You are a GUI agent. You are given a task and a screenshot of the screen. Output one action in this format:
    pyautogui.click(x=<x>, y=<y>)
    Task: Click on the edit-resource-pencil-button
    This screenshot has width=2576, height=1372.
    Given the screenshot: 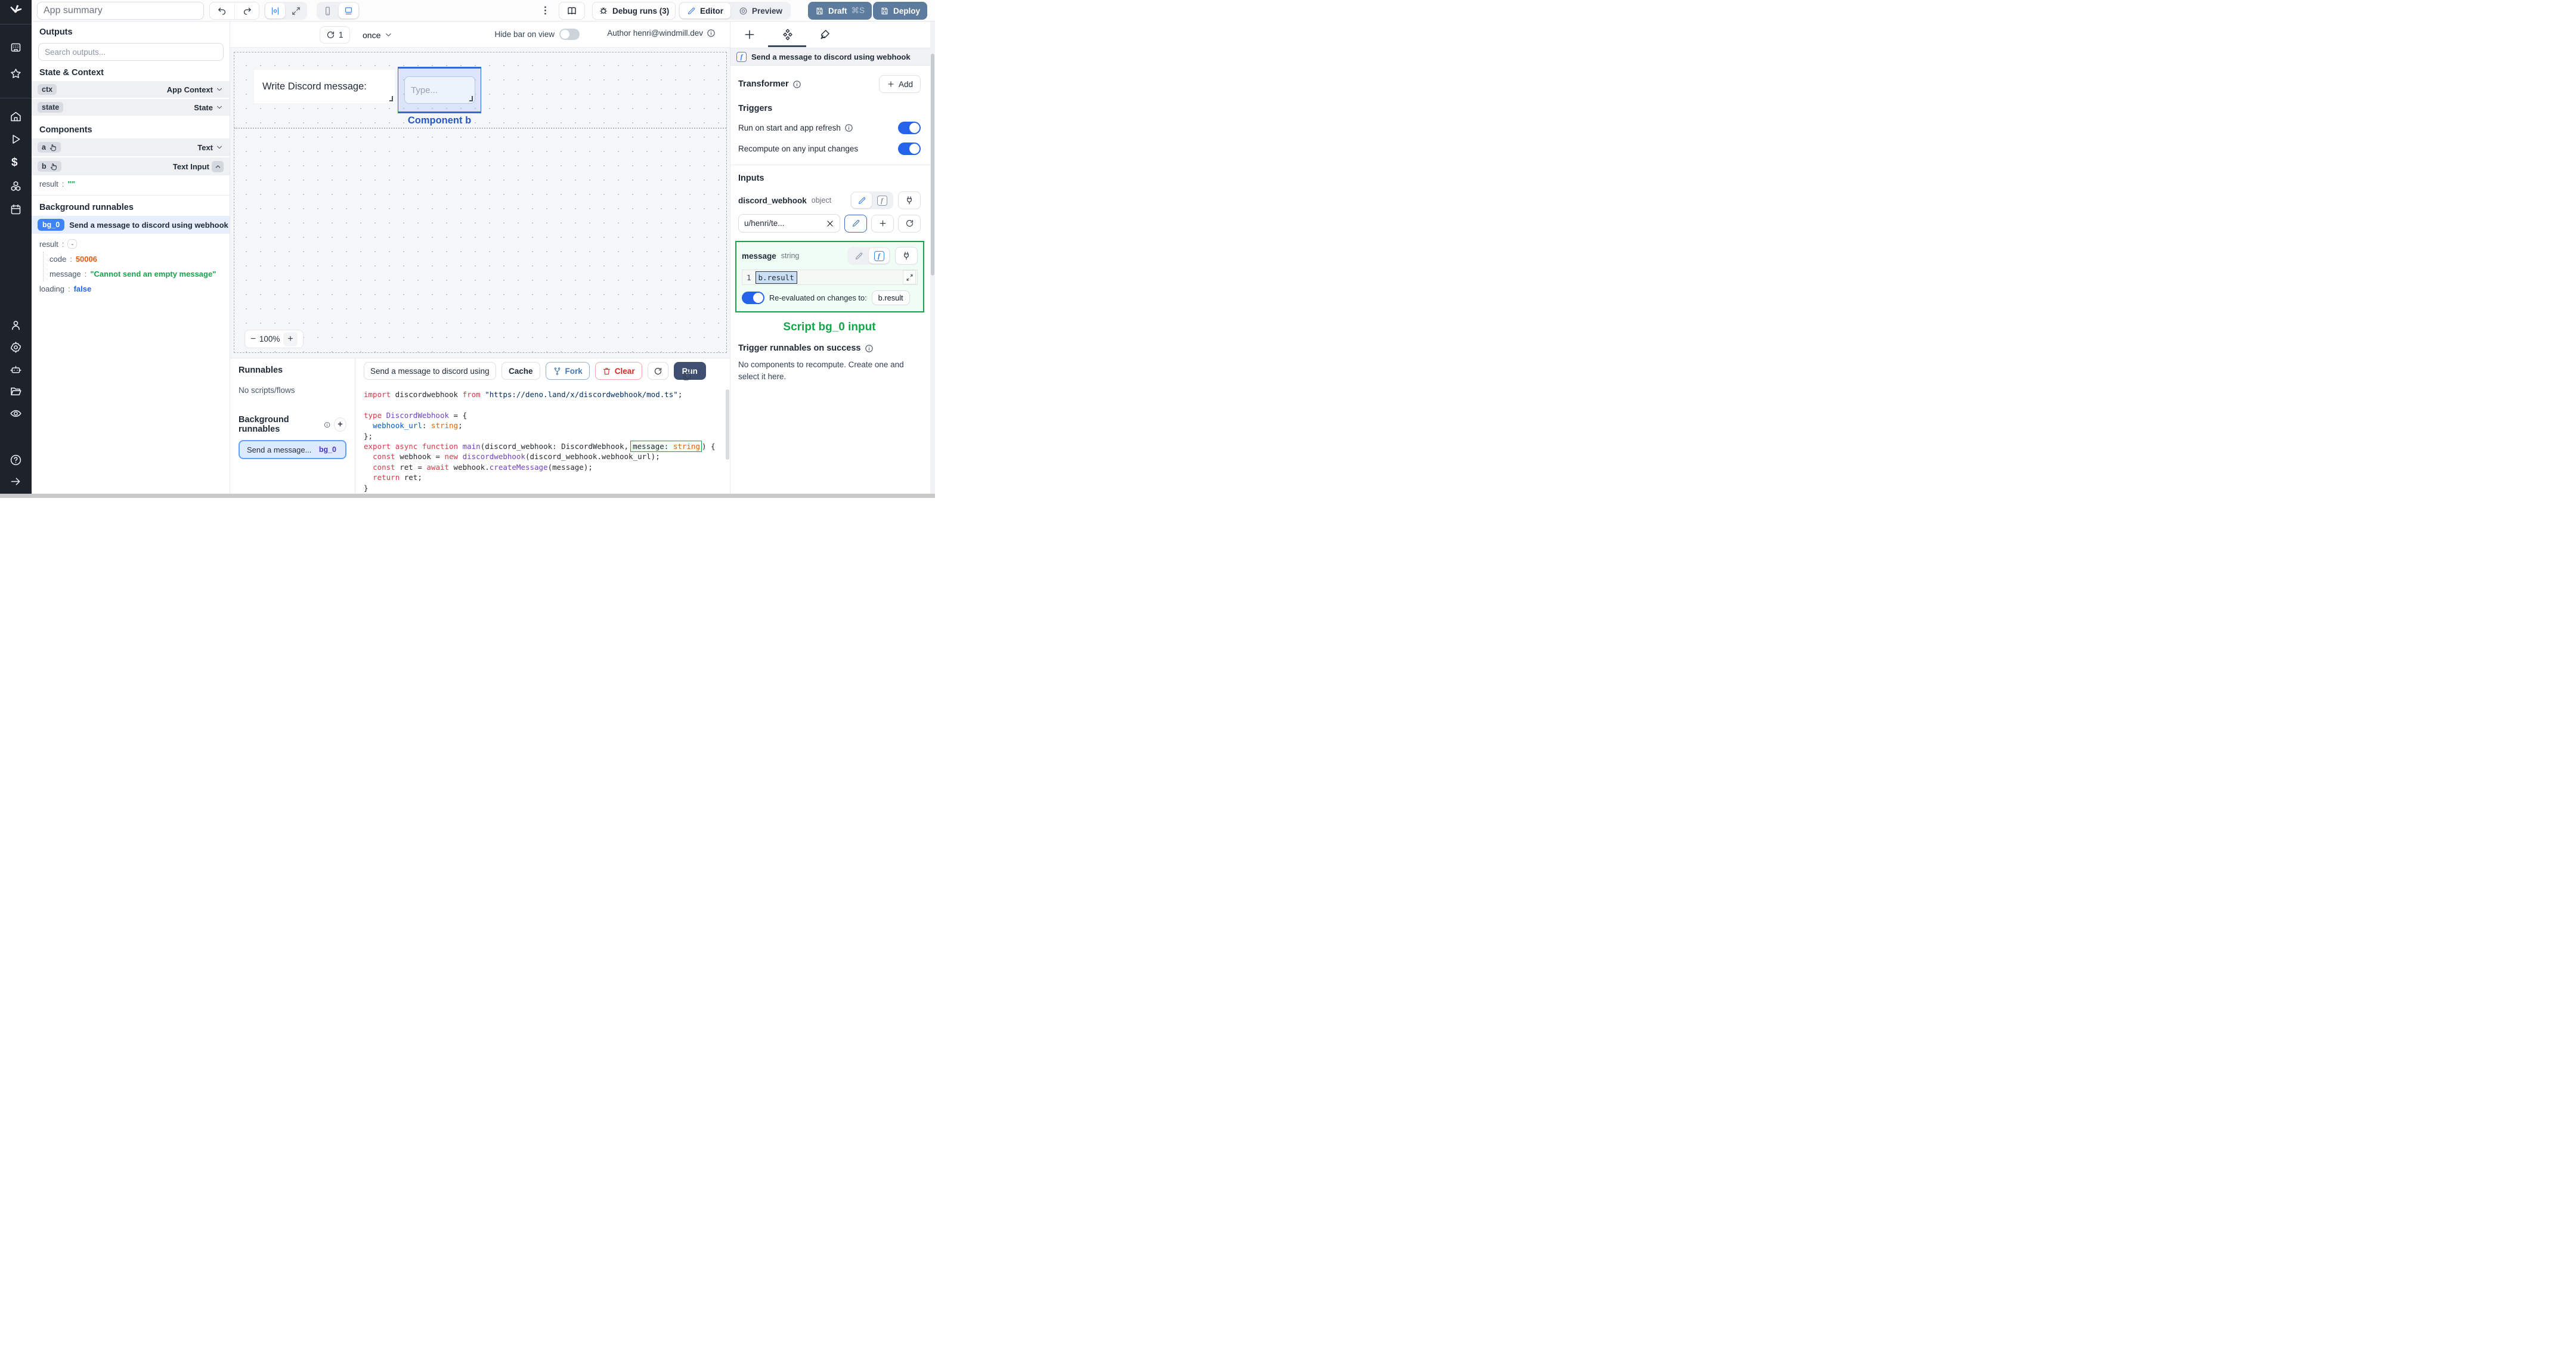 What is the action you would take?
    pyautogui.click(x=855, y=223)
    